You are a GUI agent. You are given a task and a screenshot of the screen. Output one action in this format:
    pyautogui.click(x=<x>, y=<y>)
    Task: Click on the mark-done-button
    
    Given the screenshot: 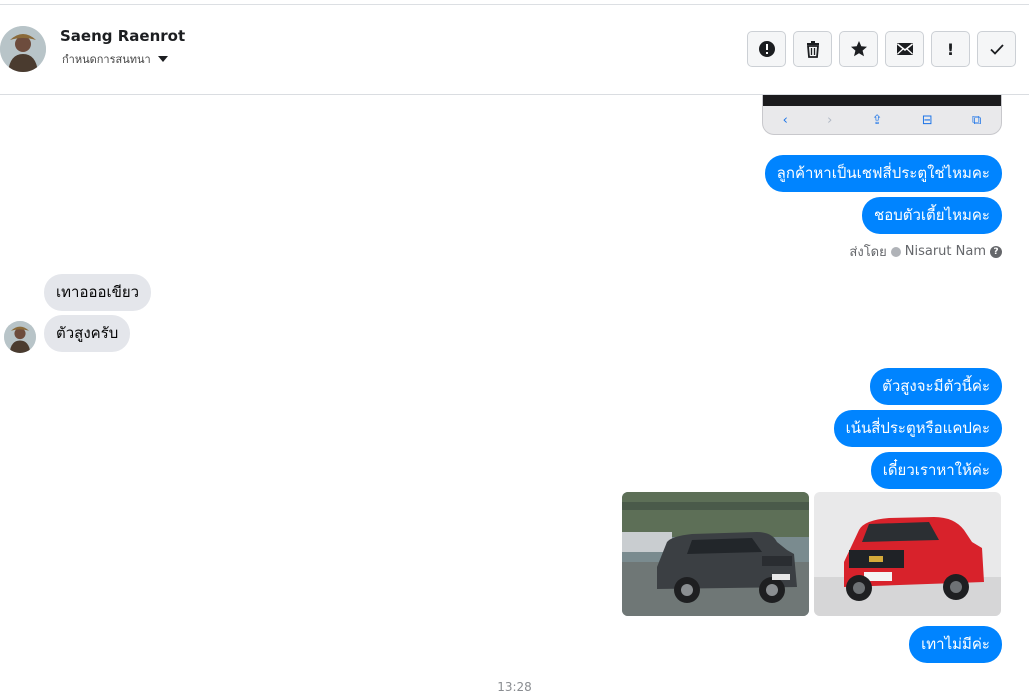 What is the action you would take?
    pyautogui.click(x=996, y=49)
    